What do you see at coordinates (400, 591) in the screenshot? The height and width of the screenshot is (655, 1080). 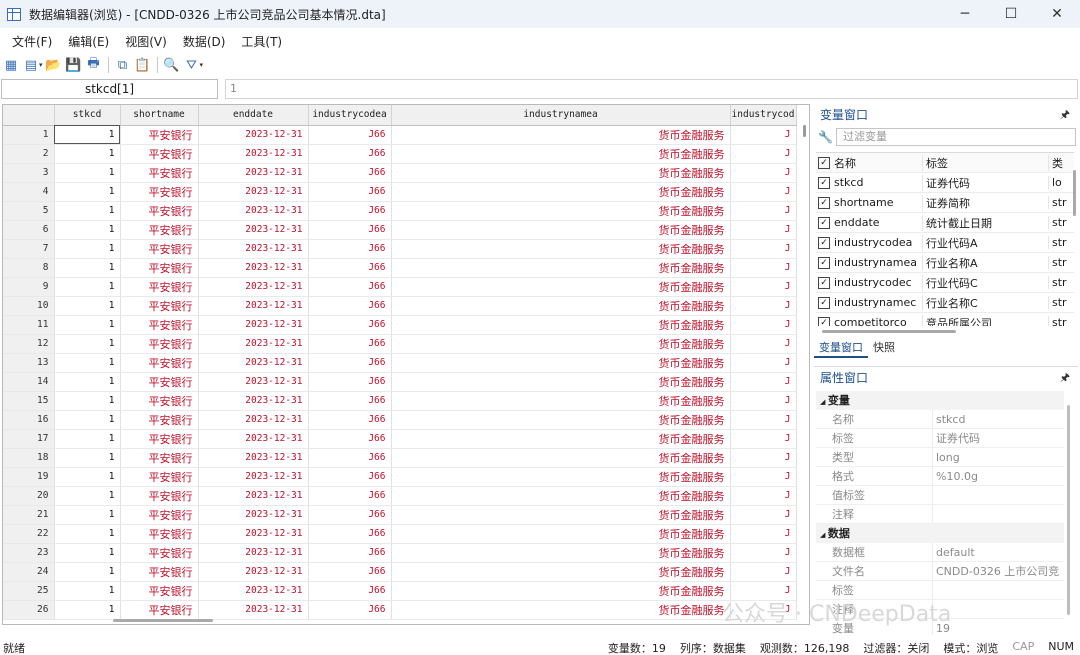 I see `table-row: 25 1 平安银行 2023-12-31 J66 货币金融服务 J` at bounding box center [400, 591].